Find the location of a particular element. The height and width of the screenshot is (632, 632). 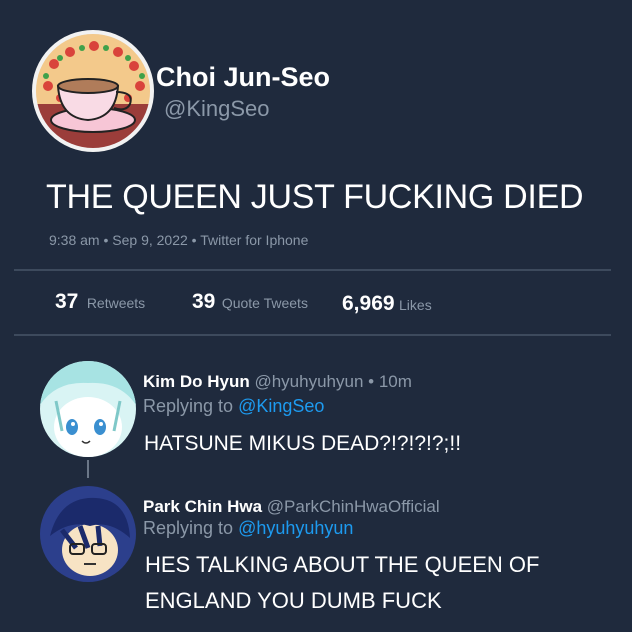

avatar-choi-jun-seo is located at coordinates (93, 91).